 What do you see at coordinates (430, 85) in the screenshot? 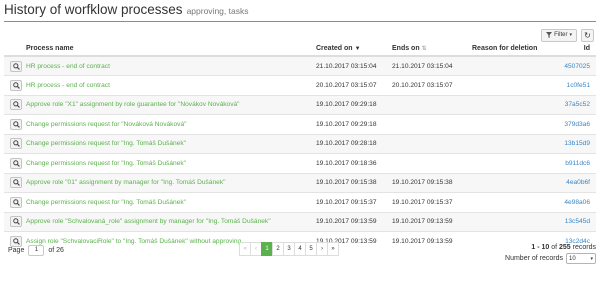
I see `ends-on-cell: 20.10.2017 03:15:07` at bounding box center [430, 85].